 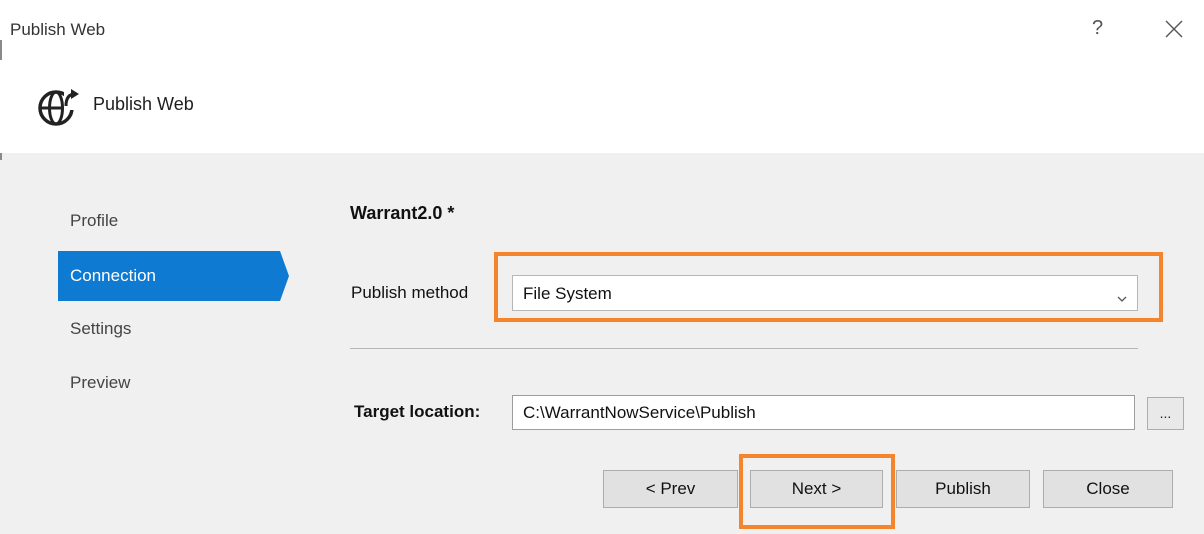 I want to click on window-title: Publish Web, so click(x=58, y=29).